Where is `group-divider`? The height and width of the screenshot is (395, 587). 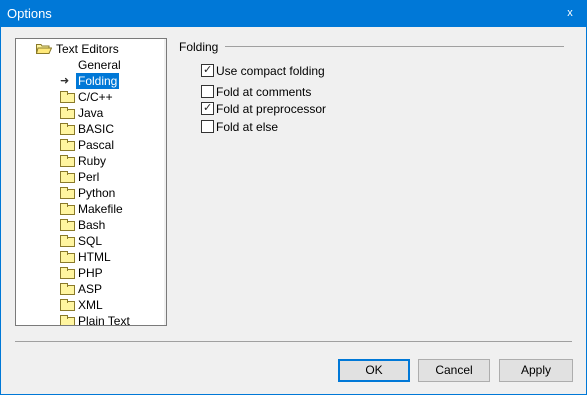 group-divider is located at coordinates (394, 46).